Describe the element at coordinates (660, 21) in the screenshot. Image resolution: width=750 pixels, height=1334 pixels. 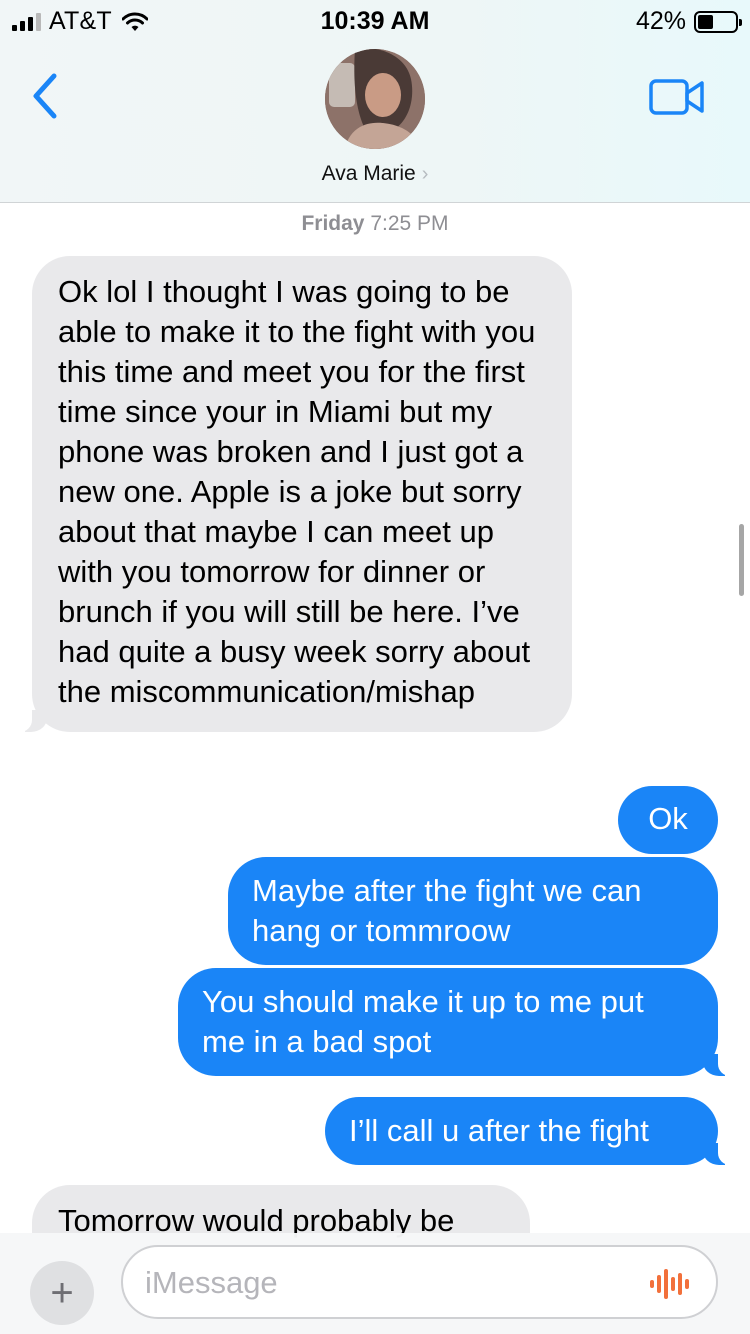
I see `battery-percentage: 42%` at that location.